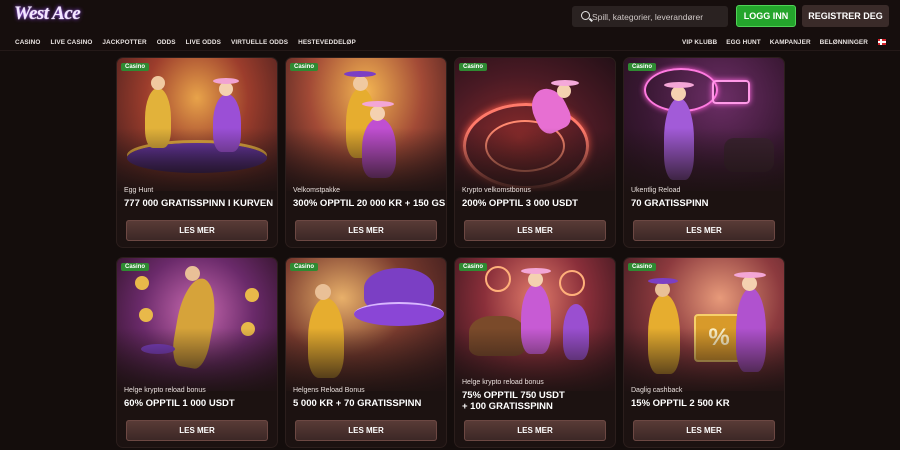  What do you see at coordinates (585, 15) in the screenshot?
I see `search-icon` at bounding box center [585, 15].